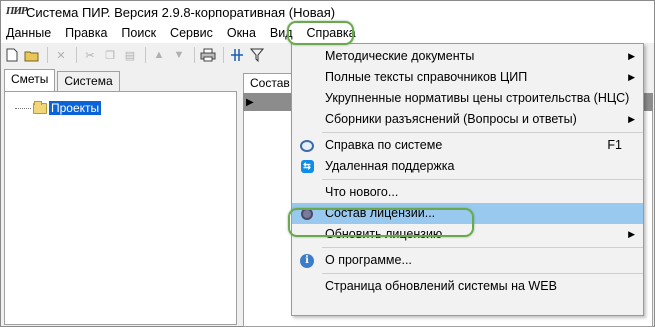 The height and width of the screenshot is (327, 655). I want to click on tree-item-label: Проекты, so click(75, 108).